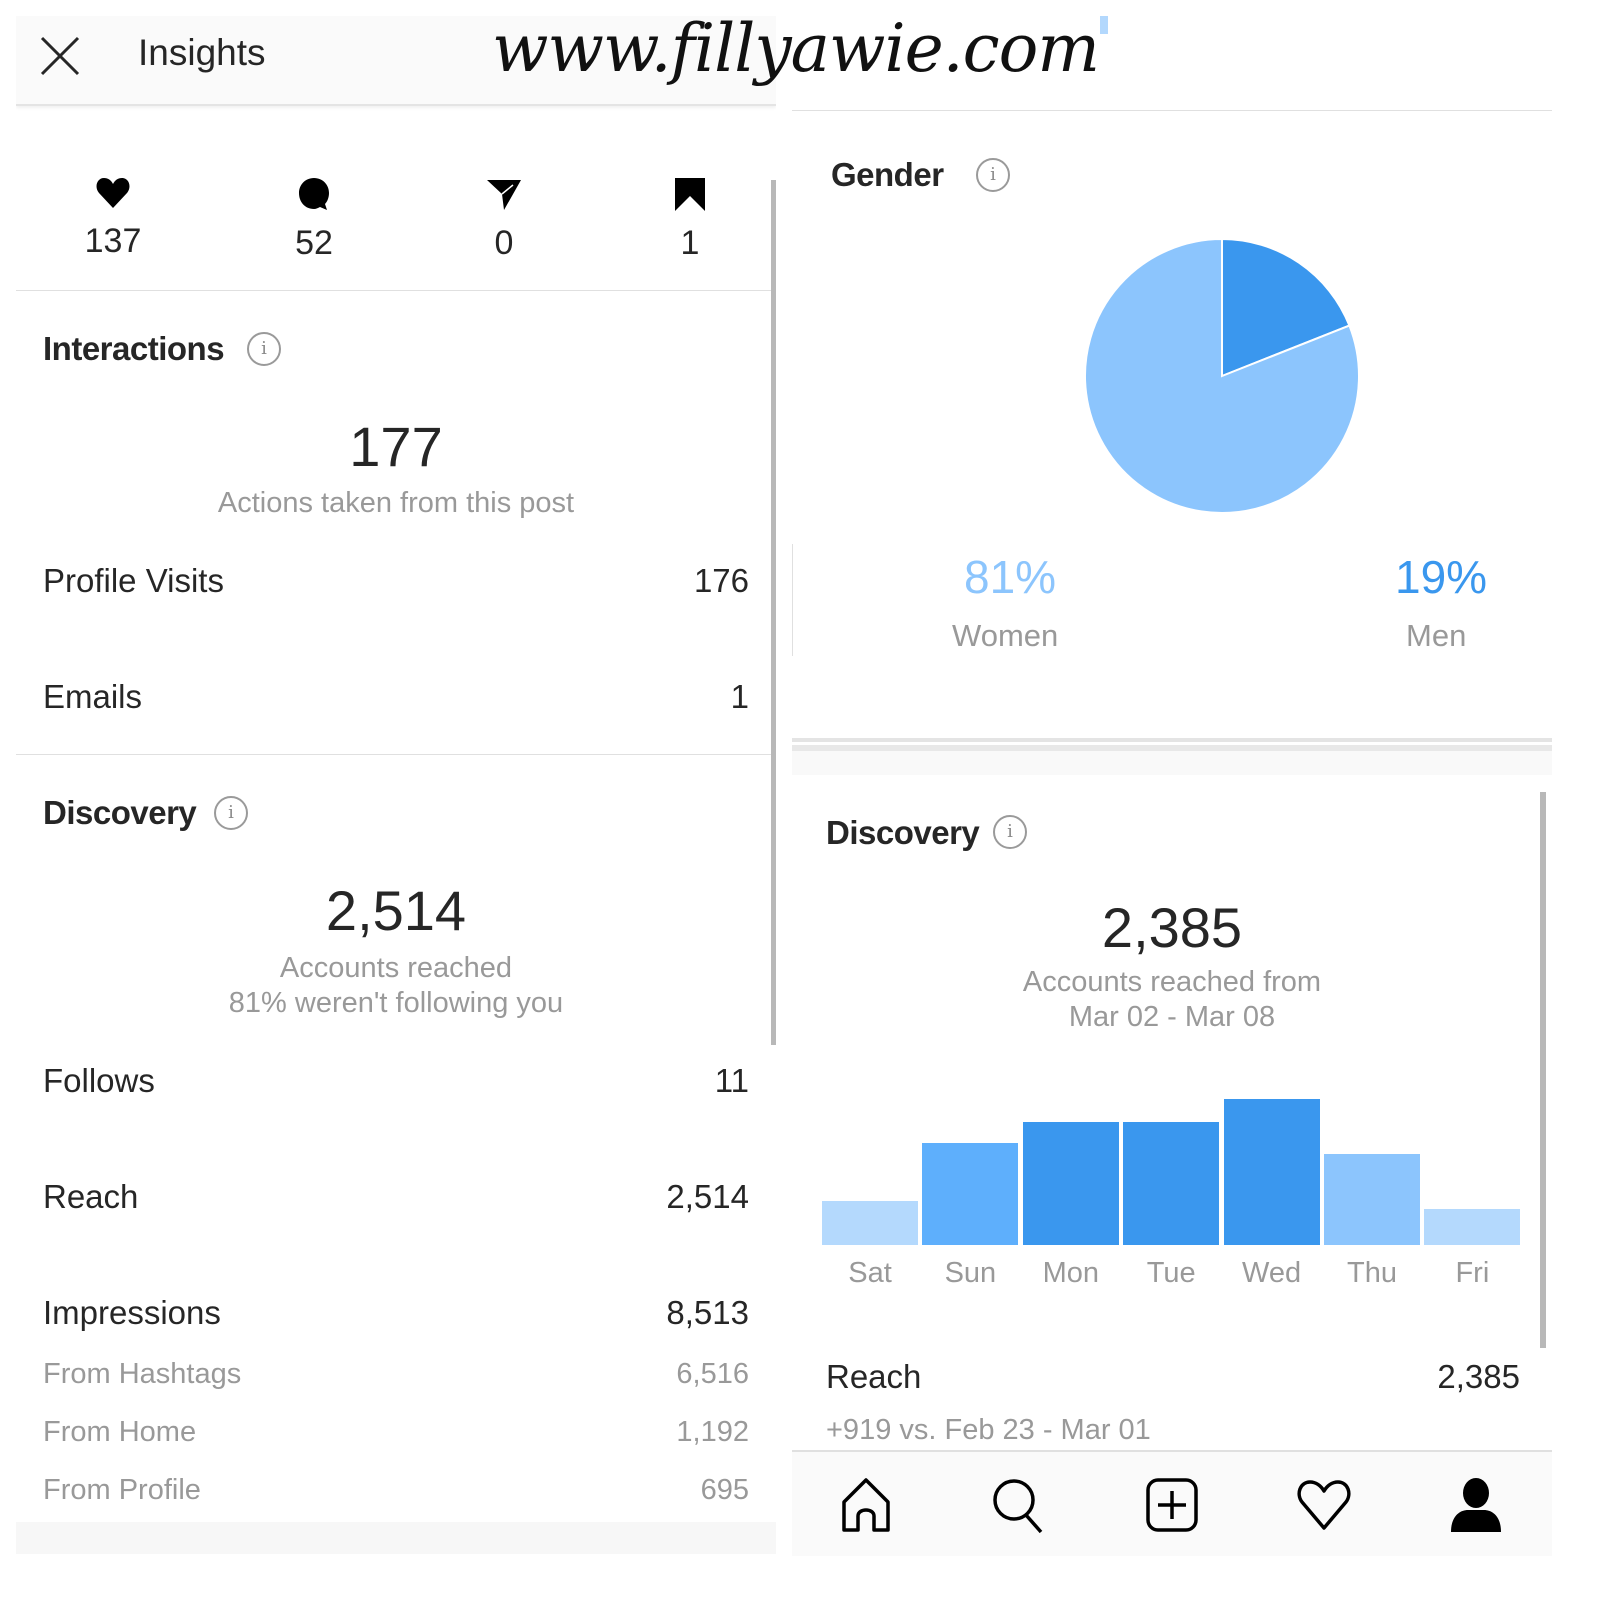 The width and height of the screenshot is (1600, 1600). Describe the element at coordinates (1172, 1017) in the screenshot. I see `discovery-caption-line2: Mar 02 - Mar 08` at that location.